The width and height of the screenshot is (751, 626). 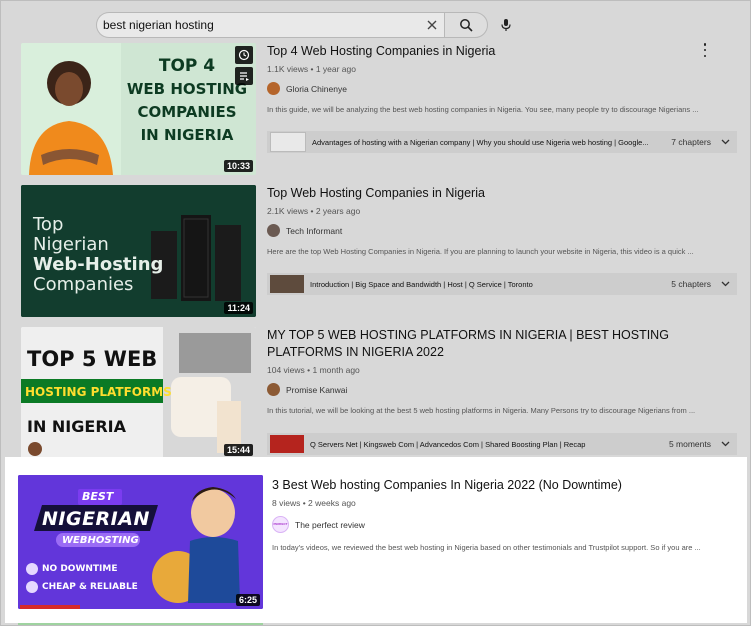 What do you see at coordinates (238, 166) in the screenshot?
I see `video-duration: 10:33` at bounding box center [238, 166].